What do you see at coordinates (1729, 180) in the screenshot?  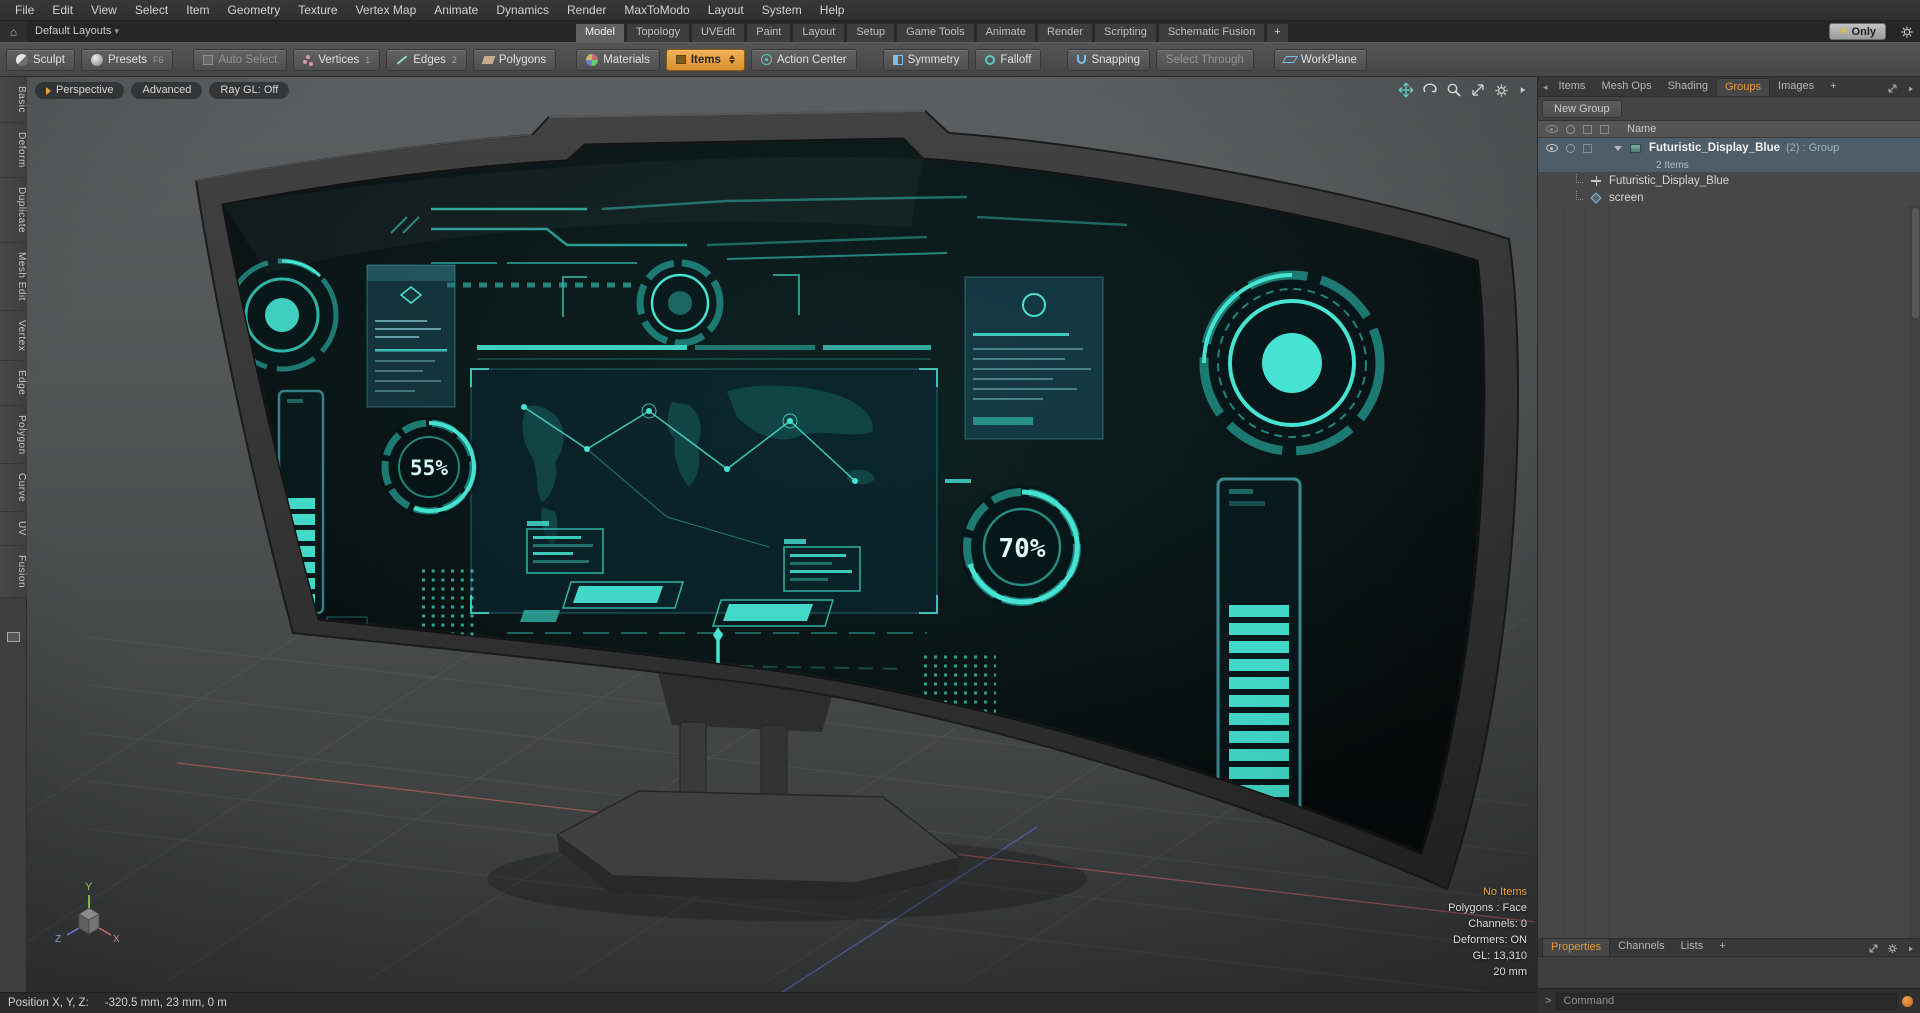 I see `tree-row-child-locator: Futuristic_Display_Blue` at bounding box center [1729, 180].